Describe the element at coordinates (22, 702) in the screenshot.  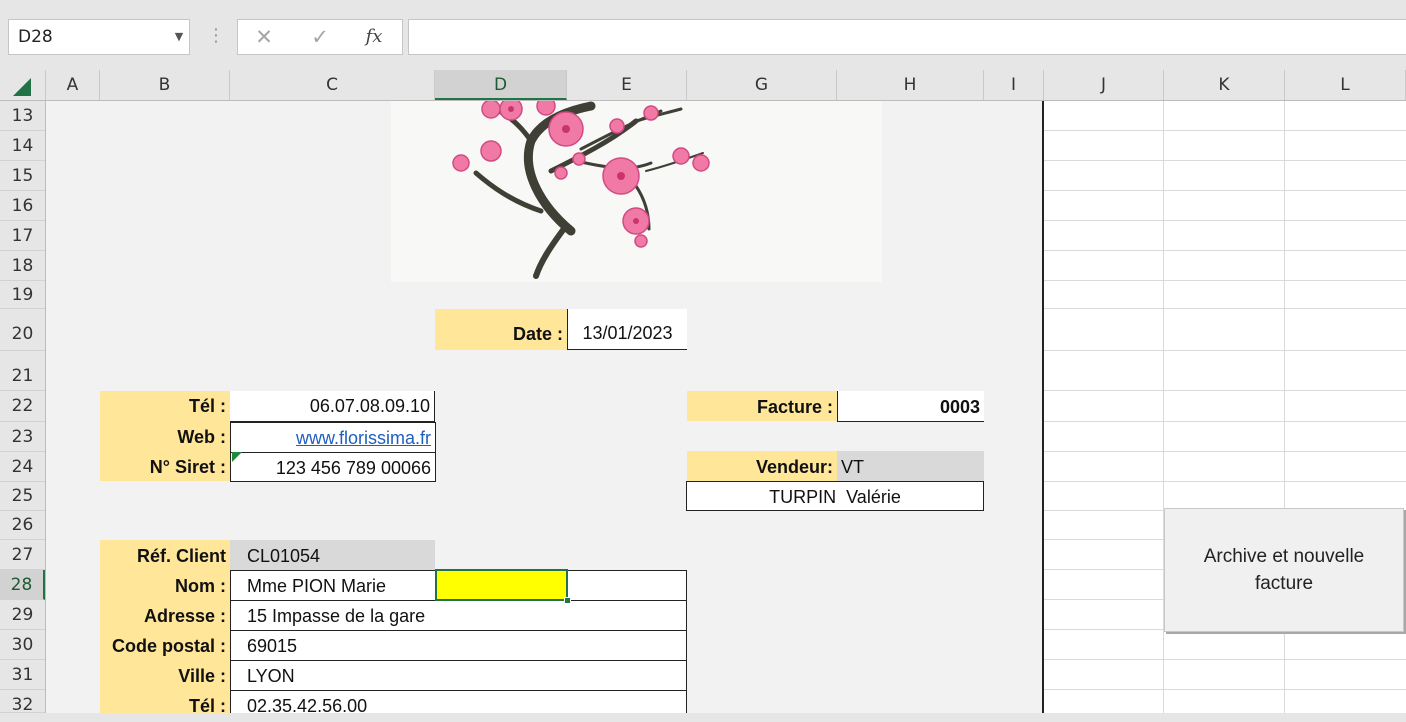
I see `row-header-32: 32` at that location.